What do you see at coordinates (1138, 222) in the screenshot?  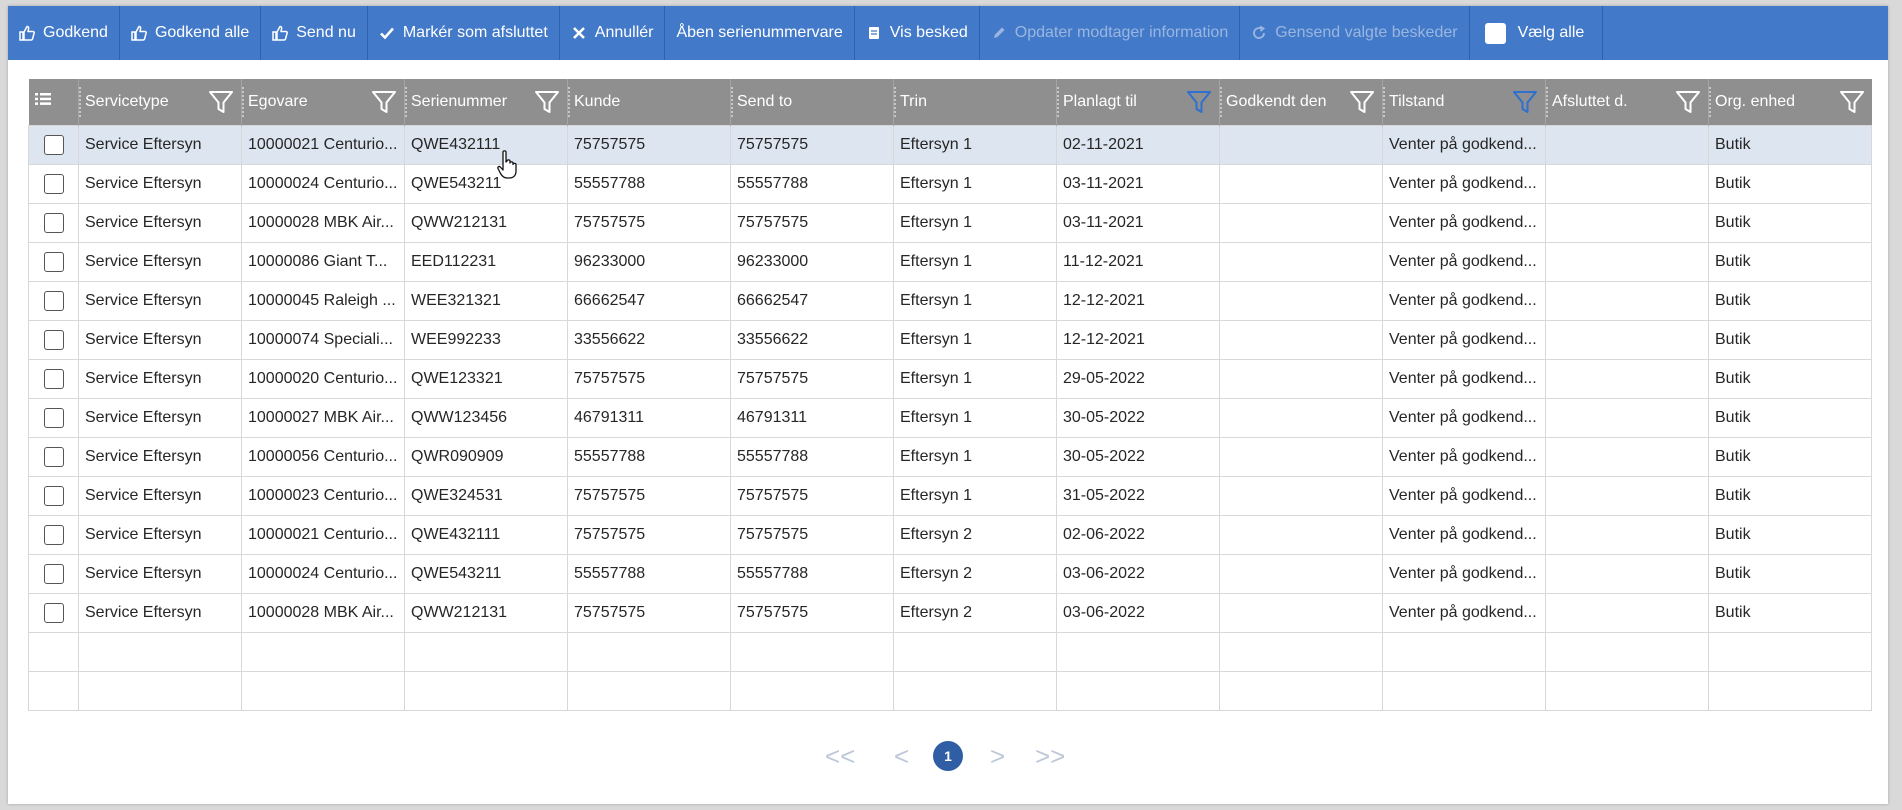 I see `table-cell: 03-11-2021` at bounding box center [1138, 222].